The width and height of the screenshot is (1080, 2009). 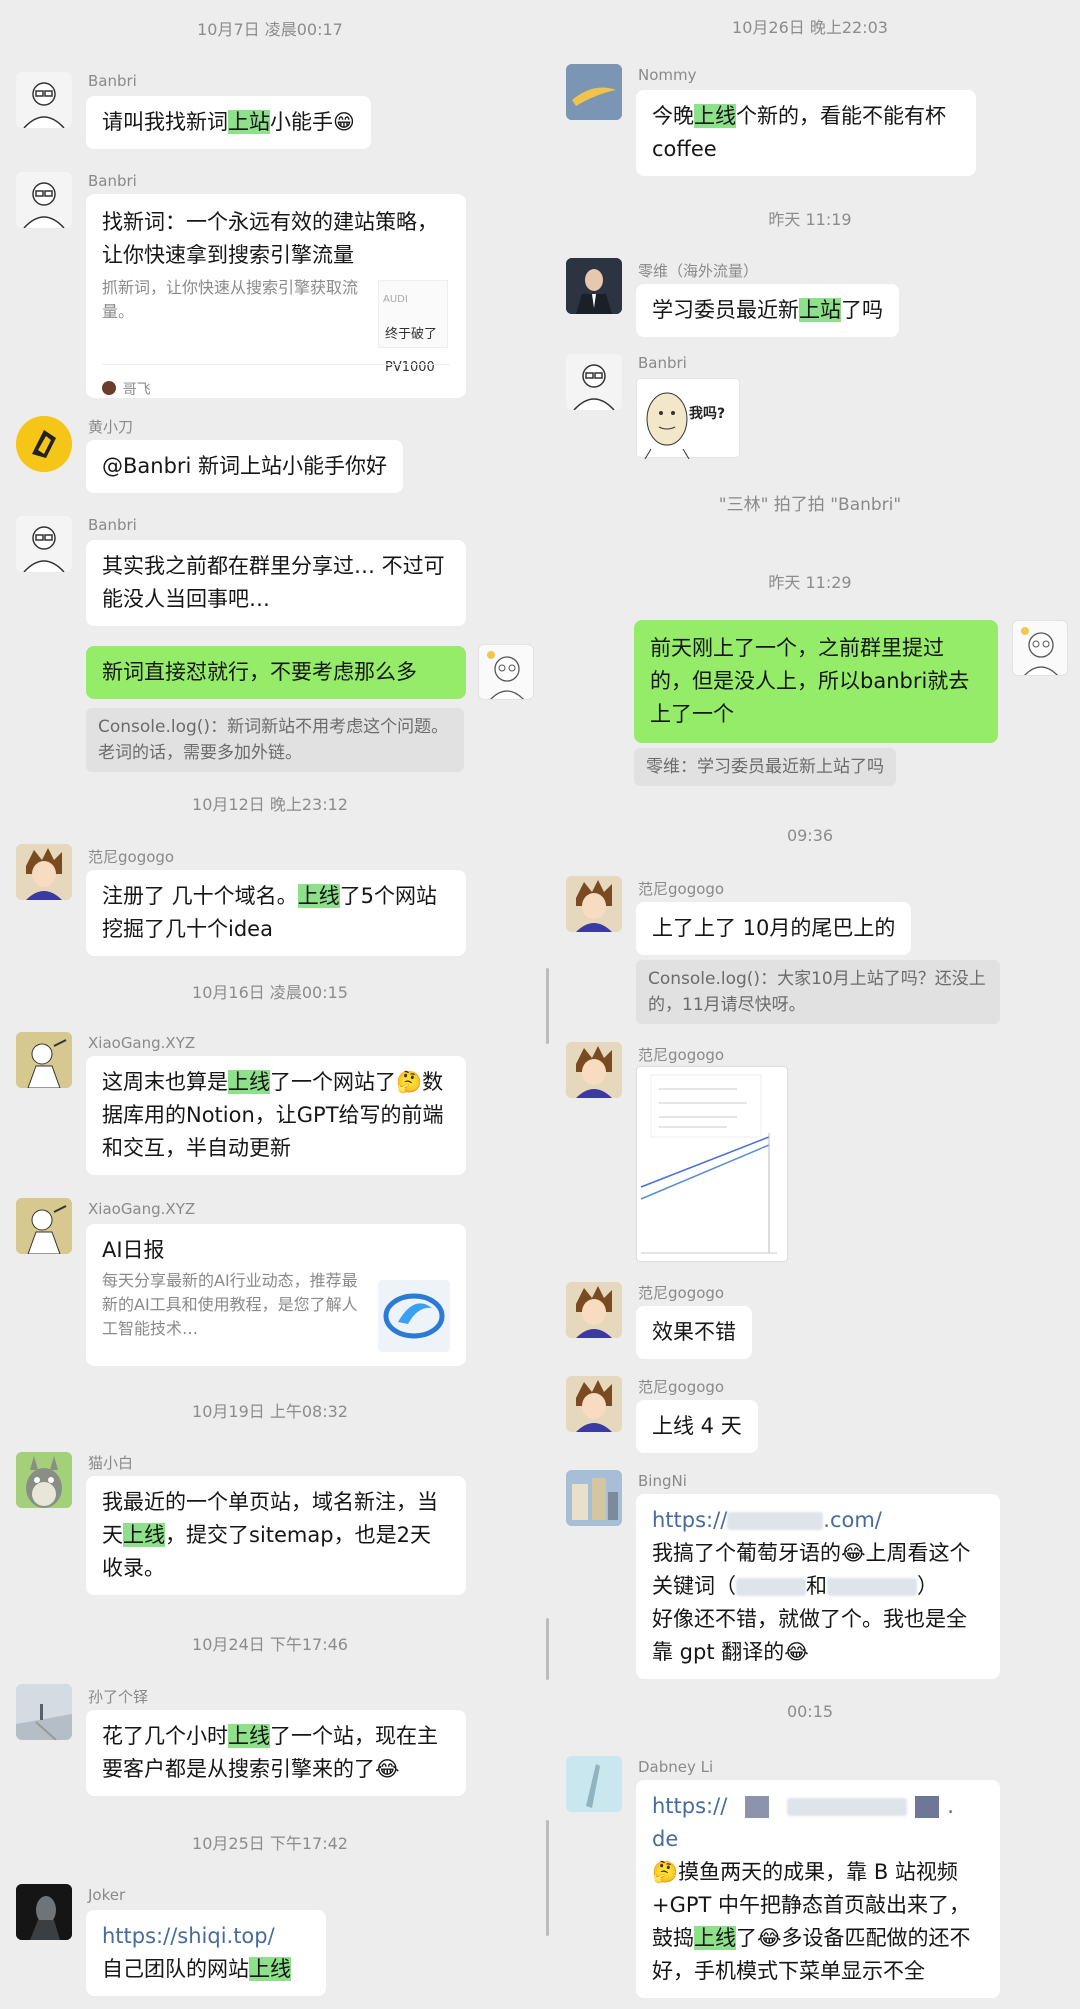 I want to click on sender-name: 孙了个铎, so click(x=118, y=1697).